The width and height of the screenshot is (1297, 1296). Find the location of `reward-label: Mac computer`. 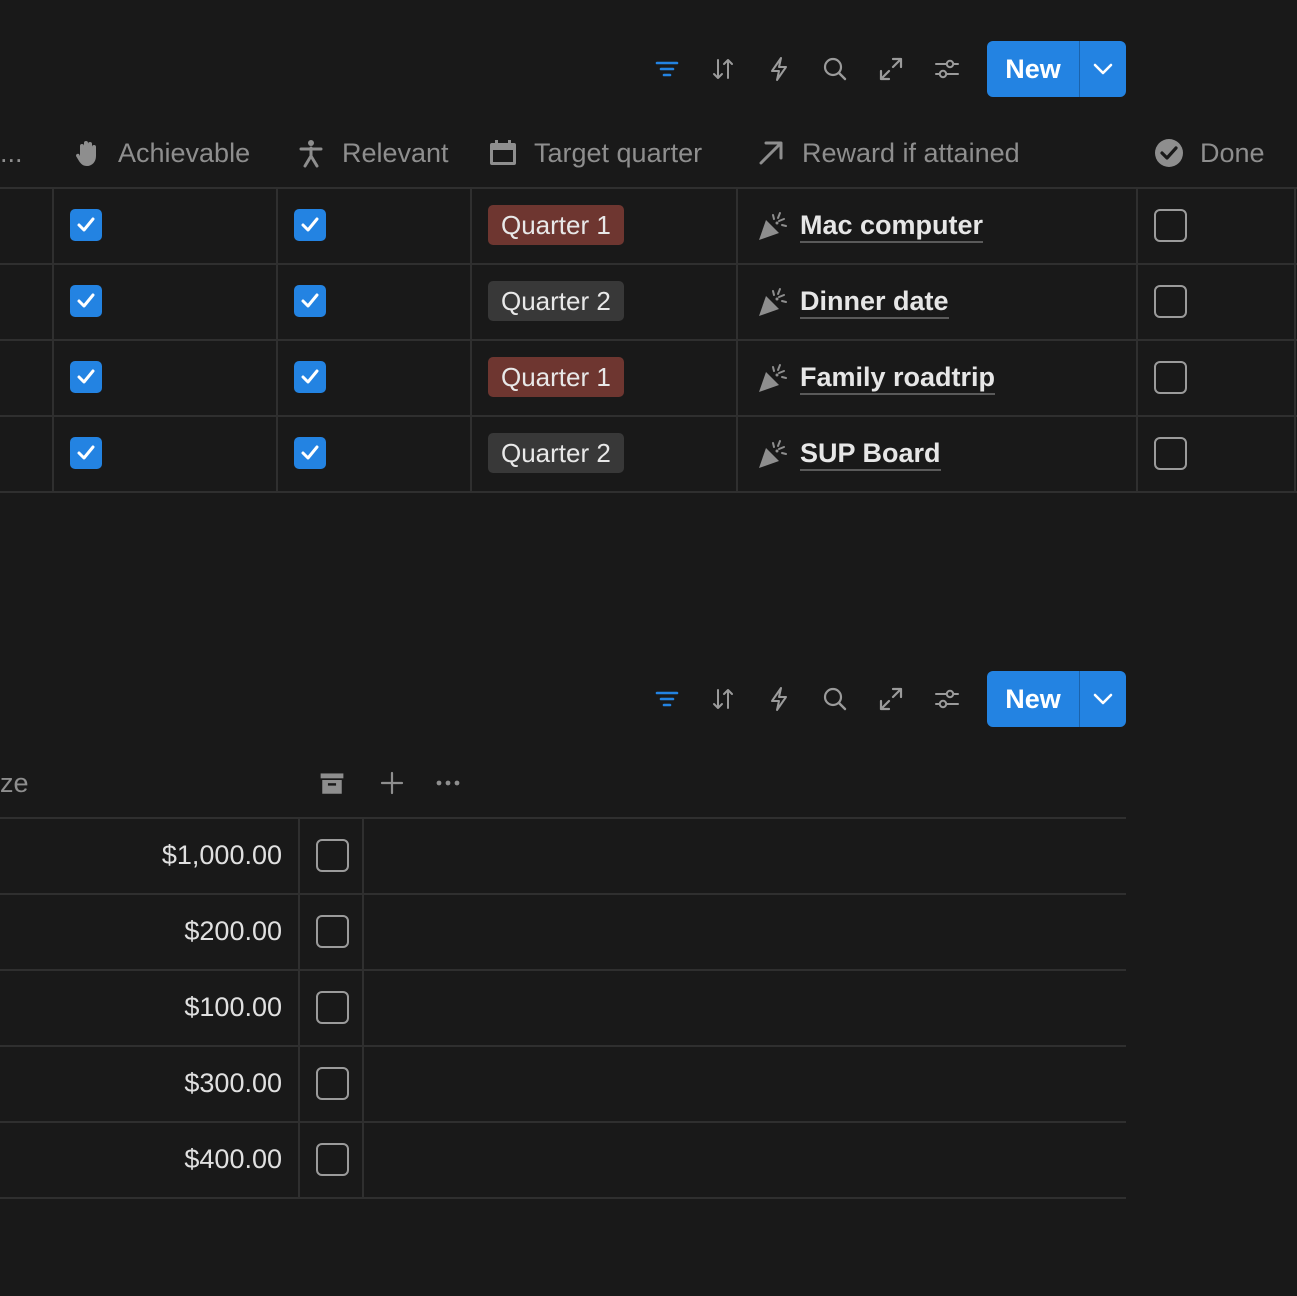

reward-label: Mac computer is located at coordinates (892, 226).